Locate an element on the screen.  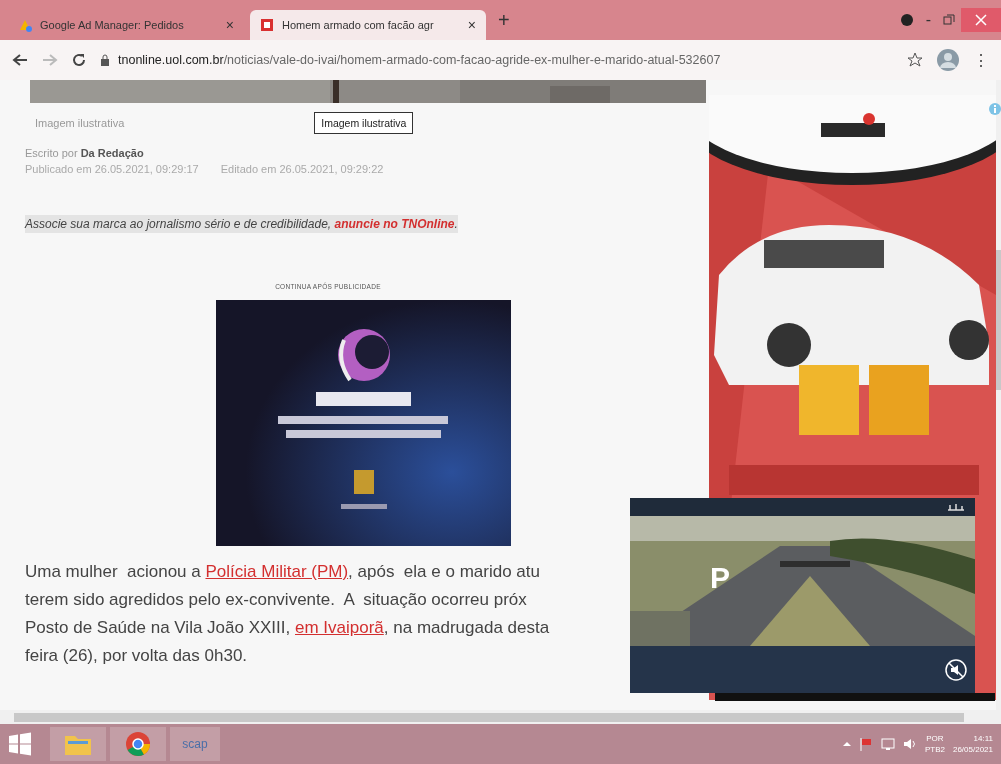
network-icon is located at coordinates (887, 744).